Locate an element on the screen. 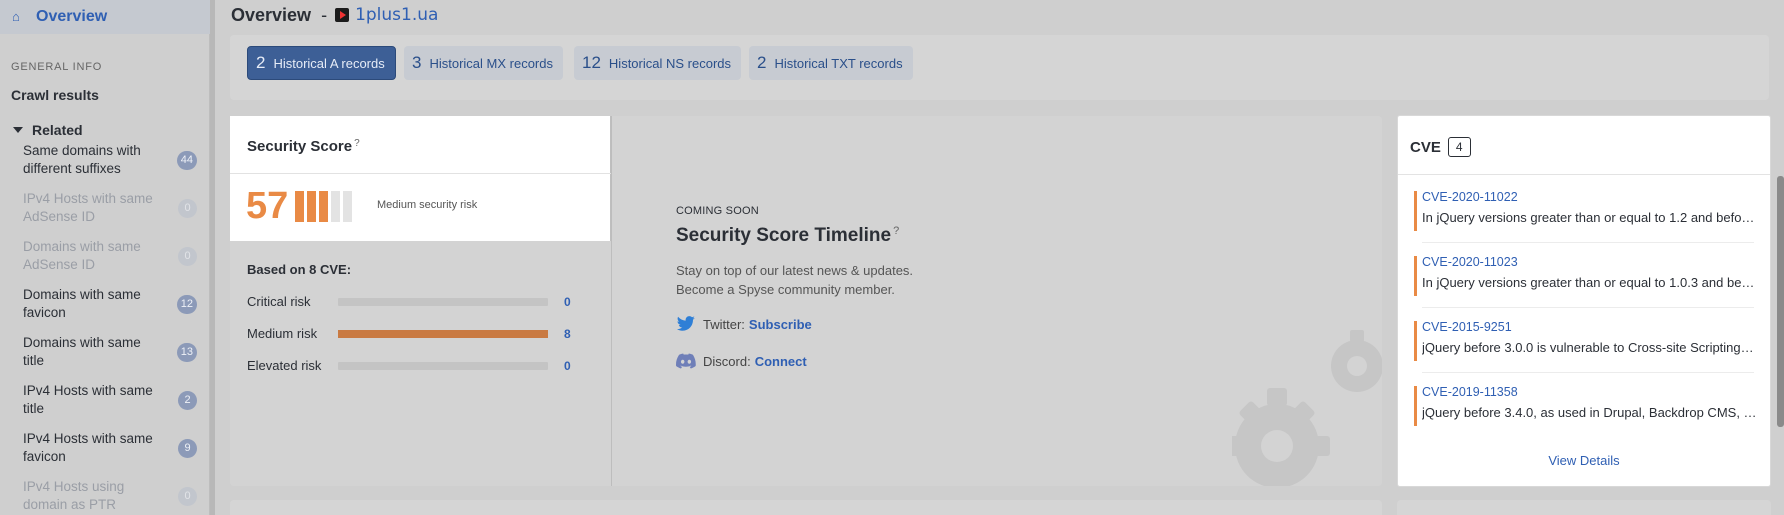 The width and height of the screenshot is (1784, 515). risk-row-medium: Medium risk 8 is located at coordinates (417, 333).